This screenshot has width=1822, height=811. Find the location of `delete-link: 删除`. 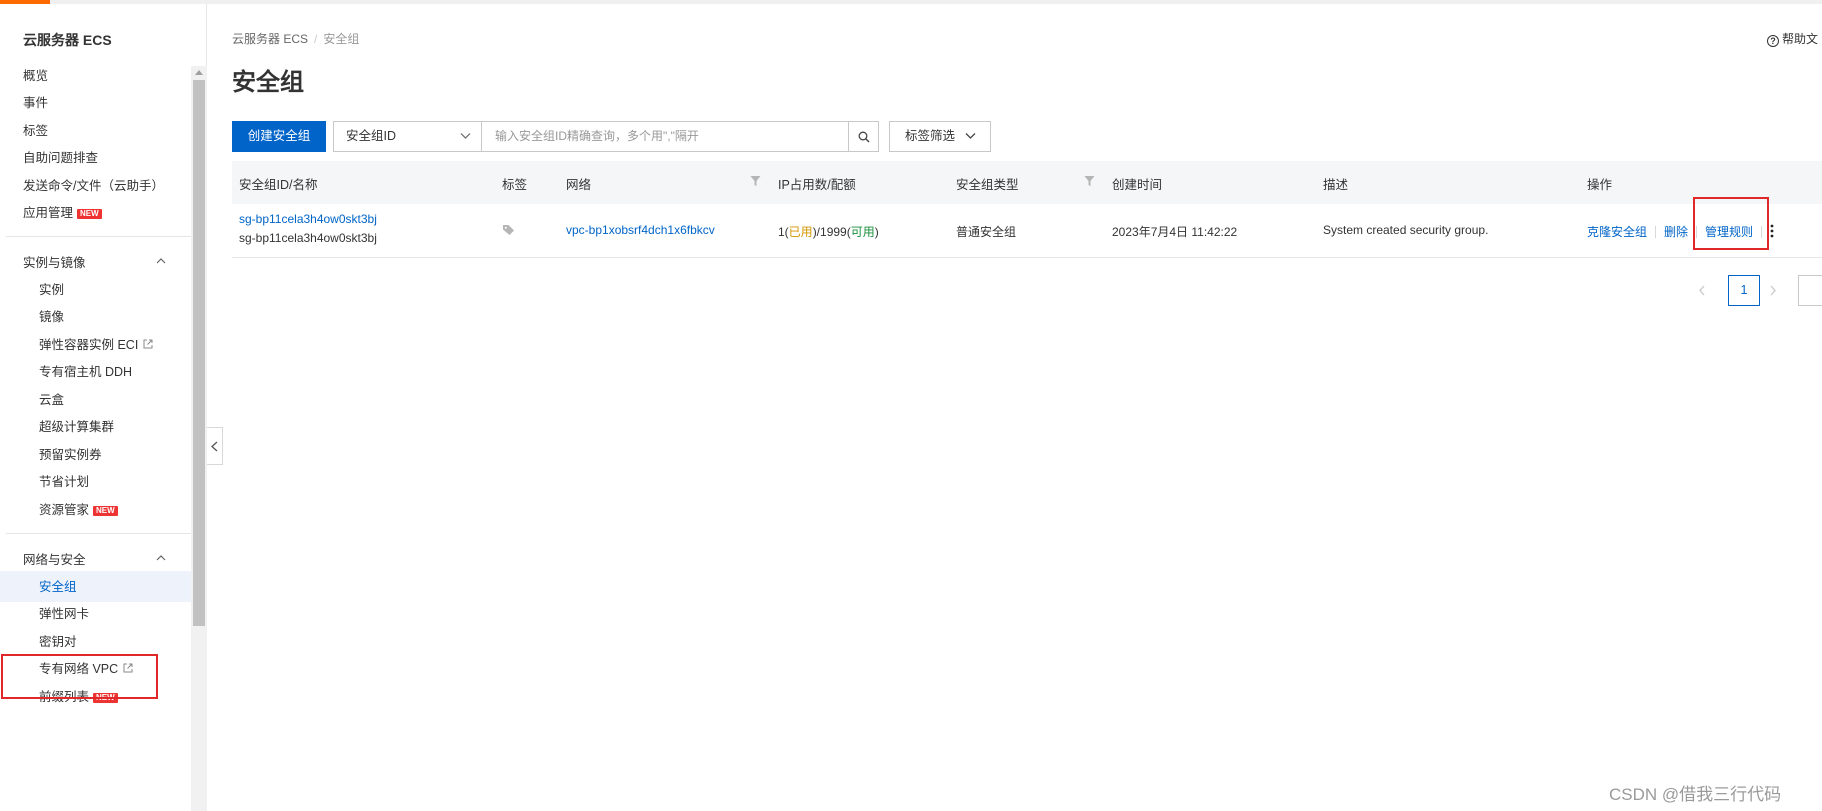

delete-link: 删除 is located at coordinates (1676, 232).